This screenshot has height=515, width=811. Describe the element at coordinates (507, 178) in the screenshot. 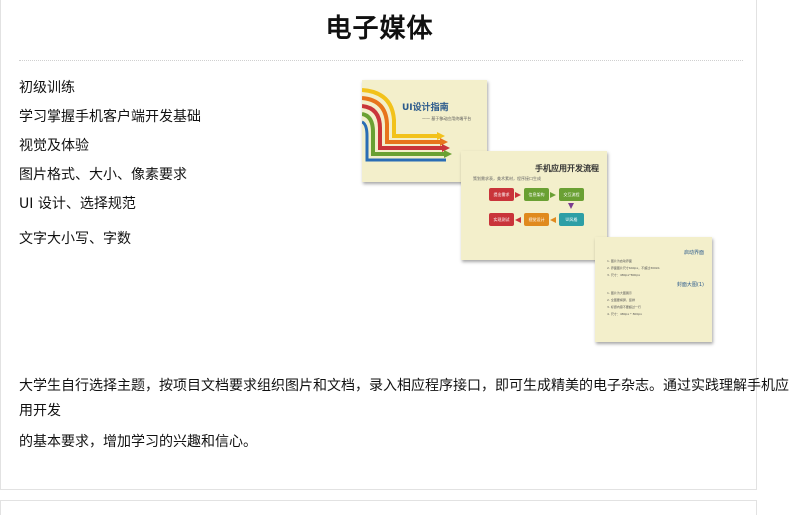

I see `slide-subtitle: 策划需求表，美术素材，程序接口生成` at that location.